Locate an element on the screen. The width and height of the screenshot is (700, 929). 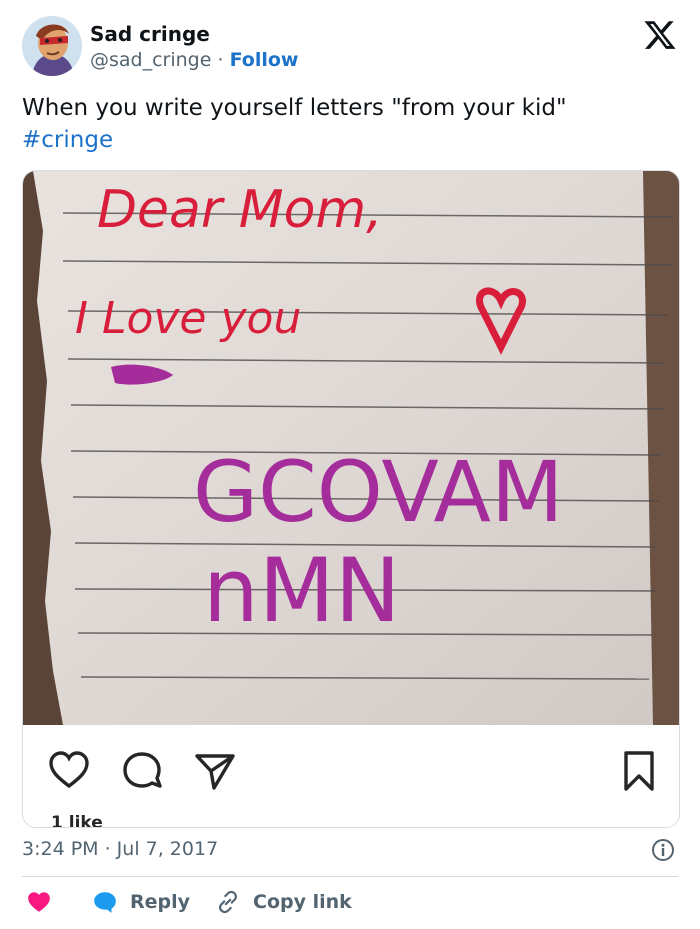
photo-text-line3: GCOVAM is located at coordinates (378, 492).